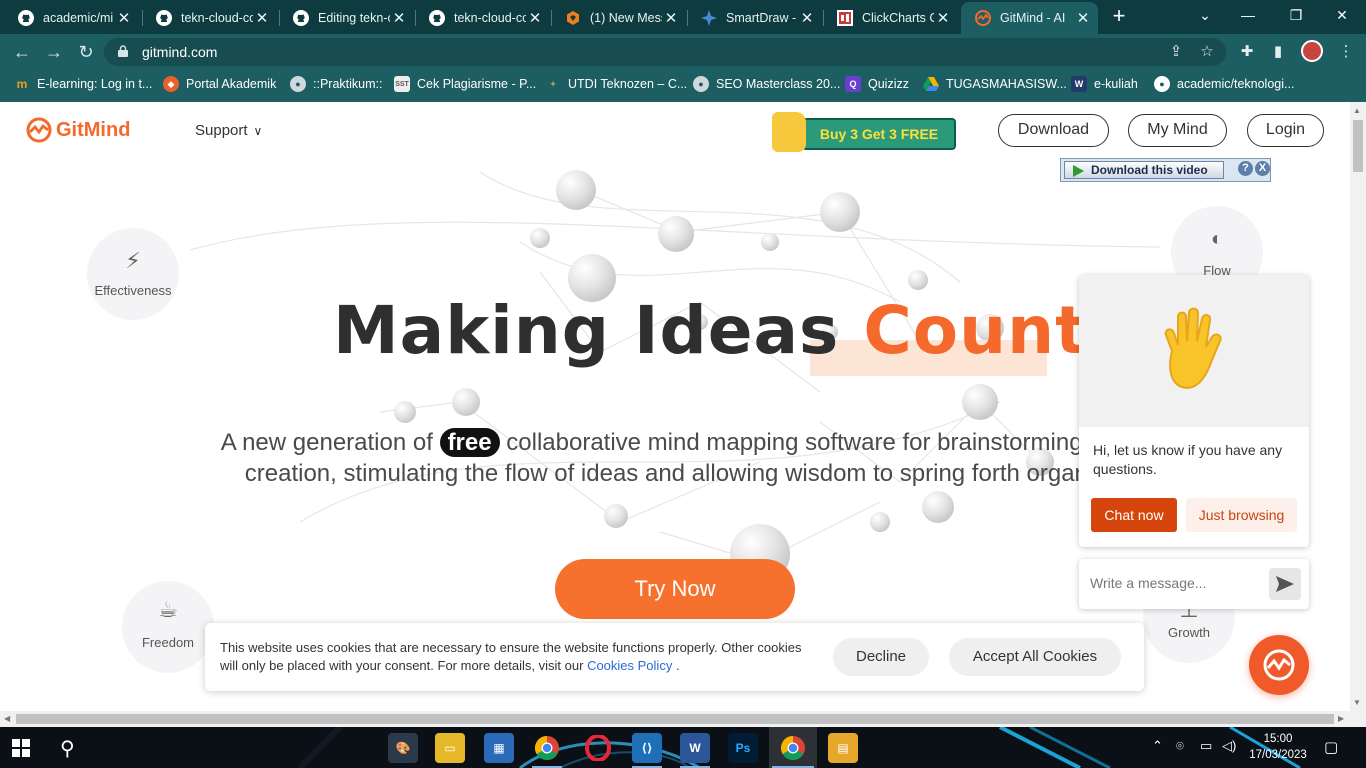 Image resolution: width=1366 pixels, height=768 pixels. What do you see at coordinates (1285, 584) in the screenshot?
I see `send-button` at bounding box center [1285, 584].